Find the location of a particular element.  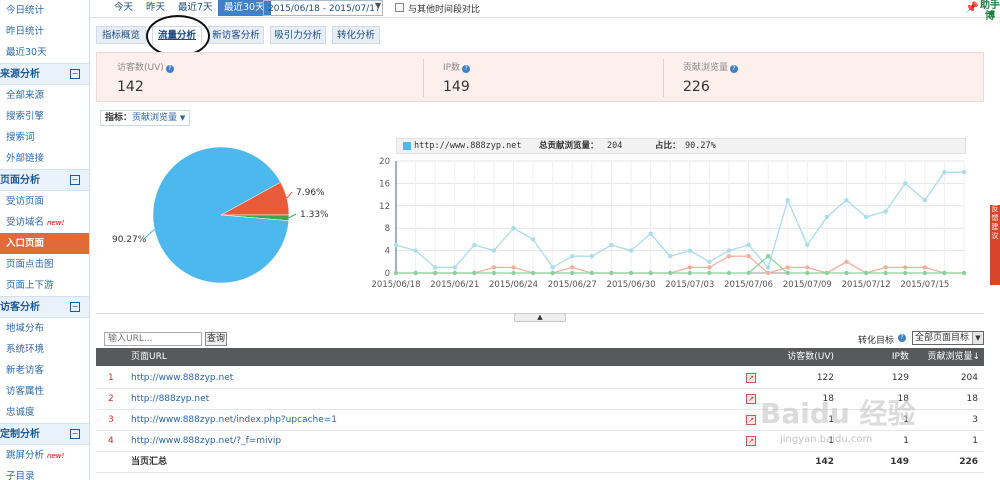

compare-checkbox is located at coordinates (399, 7).